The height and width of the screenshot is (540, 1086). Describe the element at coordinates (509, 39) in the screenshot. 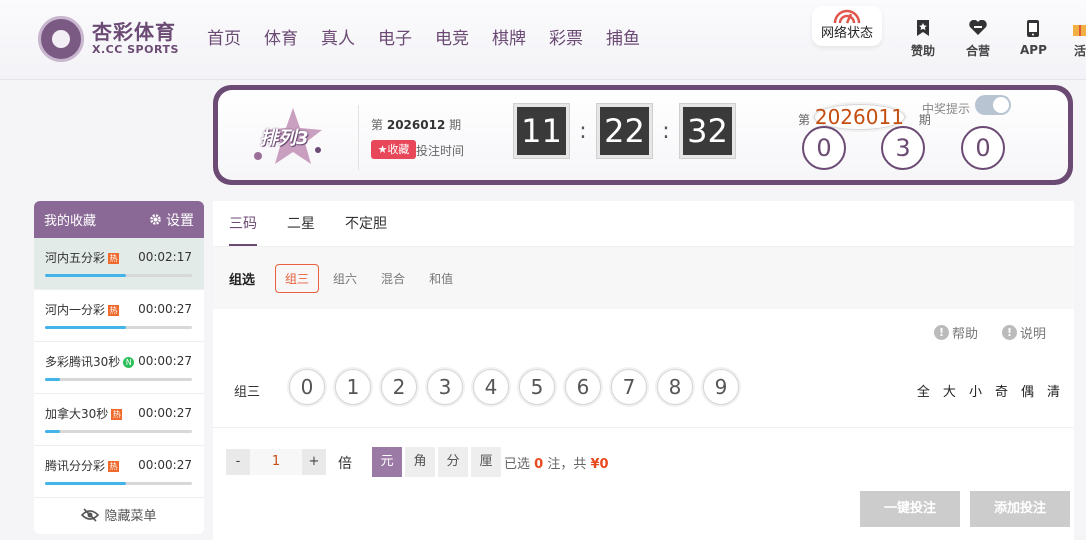

I see `nav-cards: 棋牌` at that location.